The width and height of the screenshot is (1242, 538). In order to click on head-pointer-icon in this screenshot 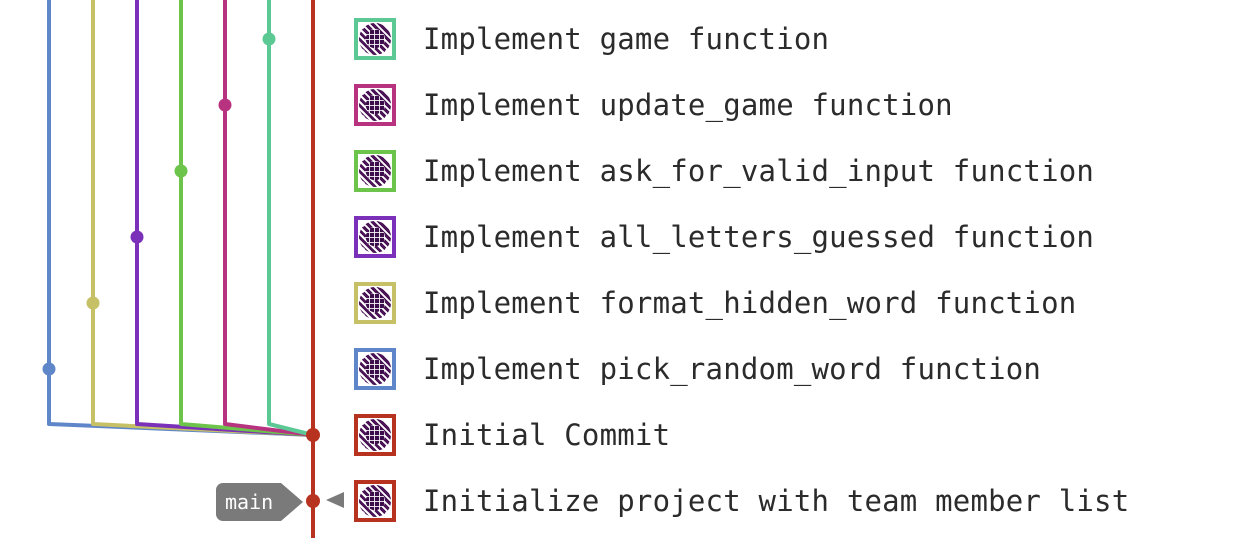, I will do `click(335, 500)`.